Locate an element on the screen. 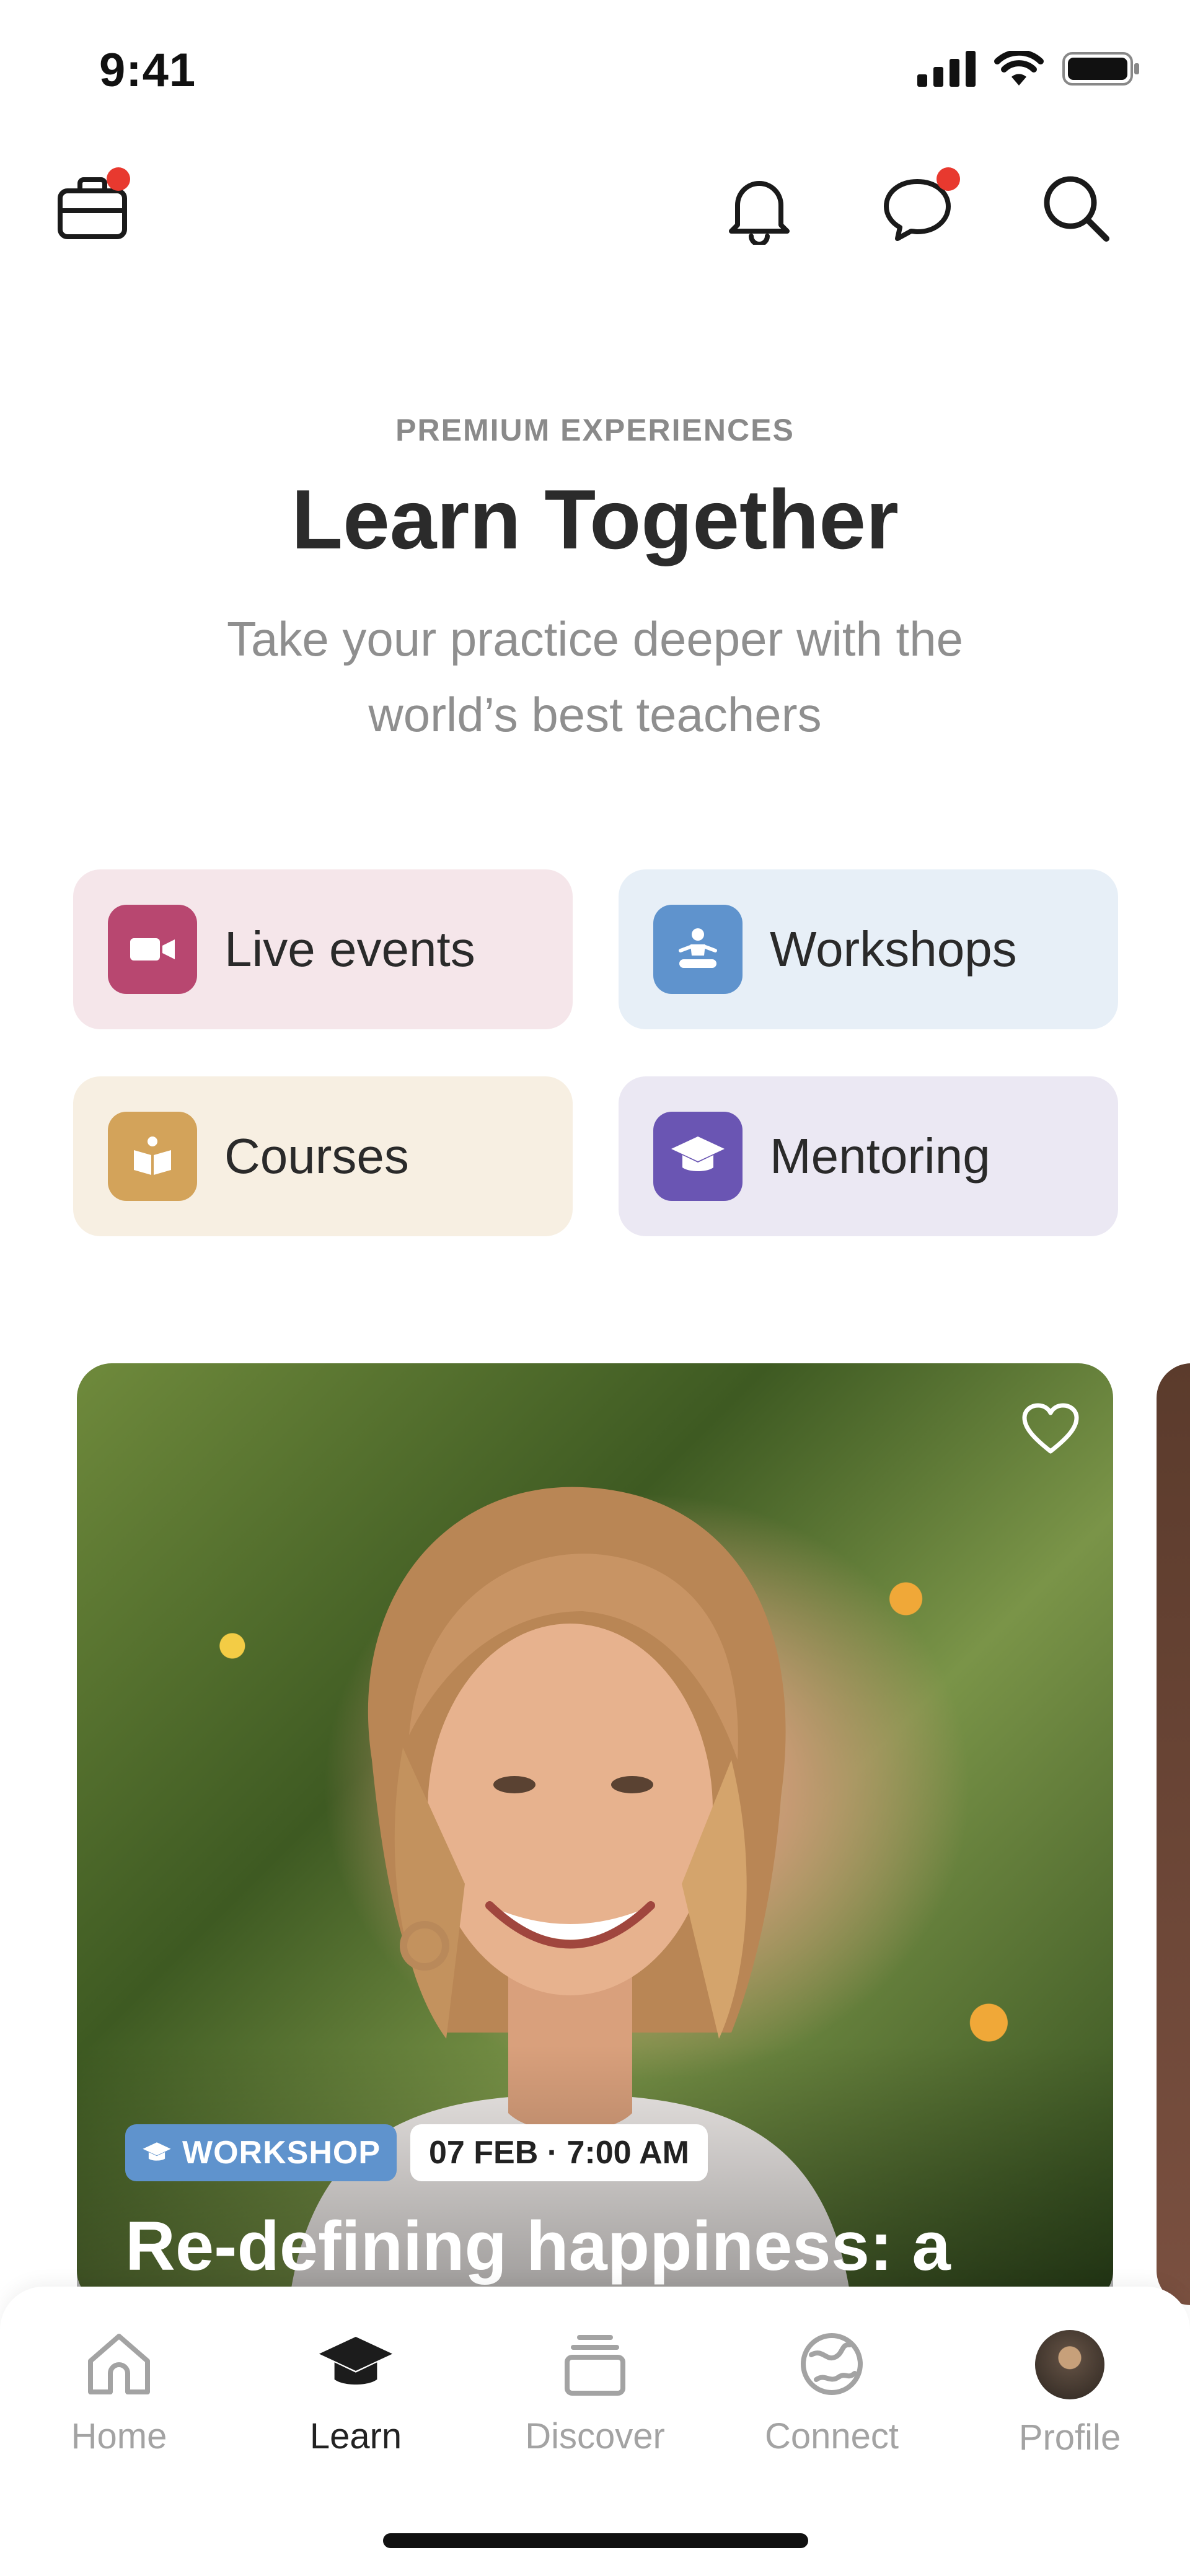 The width and height of the screenshot is (1190, 2576). wifi-icon is located at coordinates (1019, 68).